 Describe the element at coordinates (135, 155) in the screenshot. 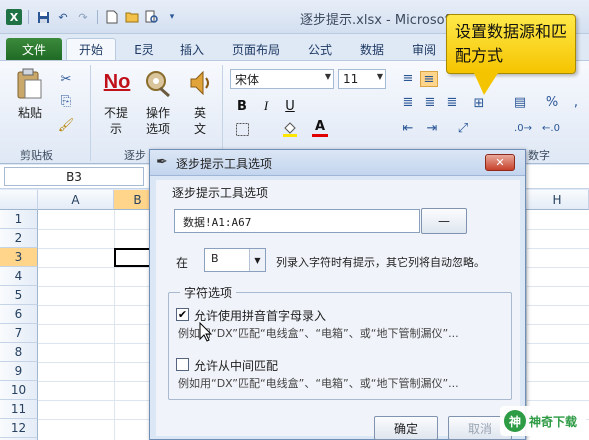

I see `step-group-label: 逐步` at that location.